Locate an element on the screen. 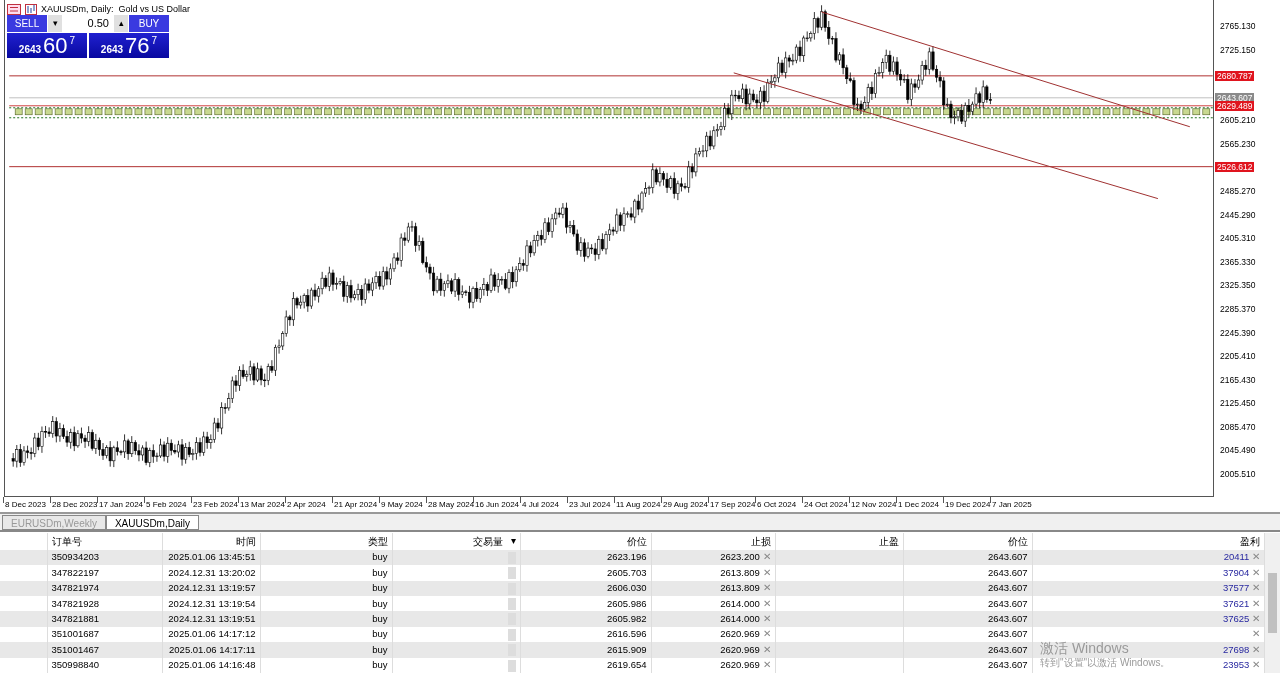 The image size is (1280, 673). stop-loss-value: 2623.200 is located at coordinates (740, 557).